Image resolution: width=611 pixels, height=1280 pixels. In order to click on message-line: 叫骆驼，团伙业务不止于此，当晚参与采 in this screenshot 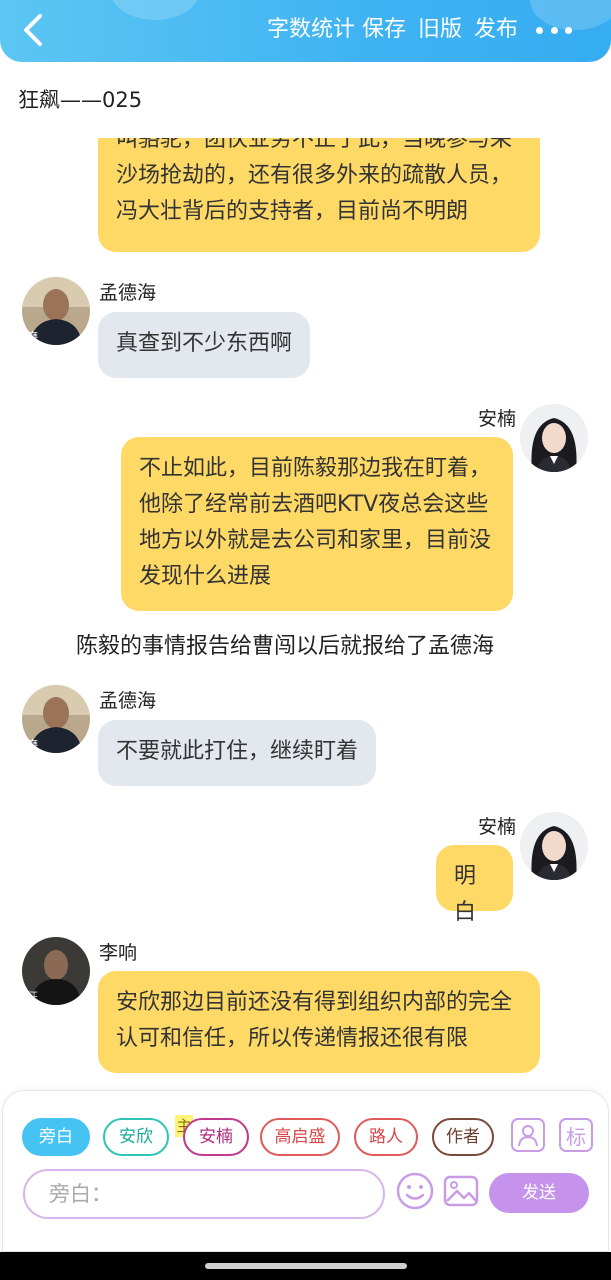, I will do `click(314, 145)`.